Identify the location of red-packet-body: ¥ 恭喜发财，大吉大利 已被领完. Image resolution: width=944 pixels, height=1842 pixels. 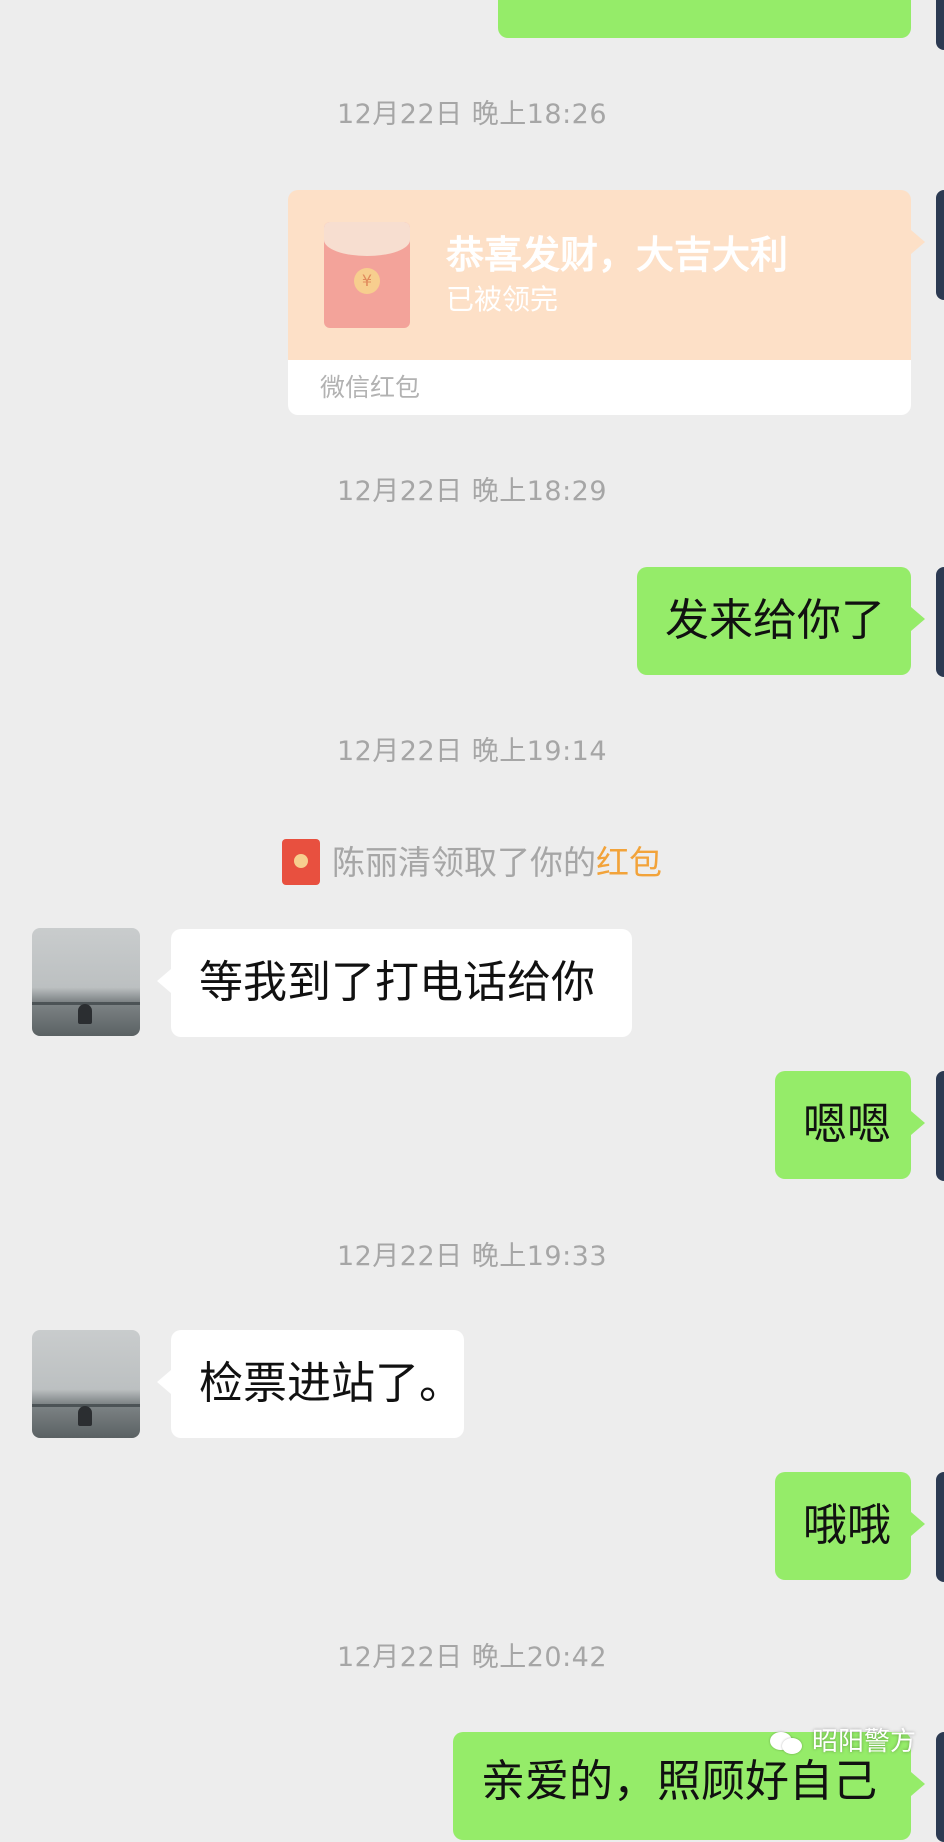
(606, 275).